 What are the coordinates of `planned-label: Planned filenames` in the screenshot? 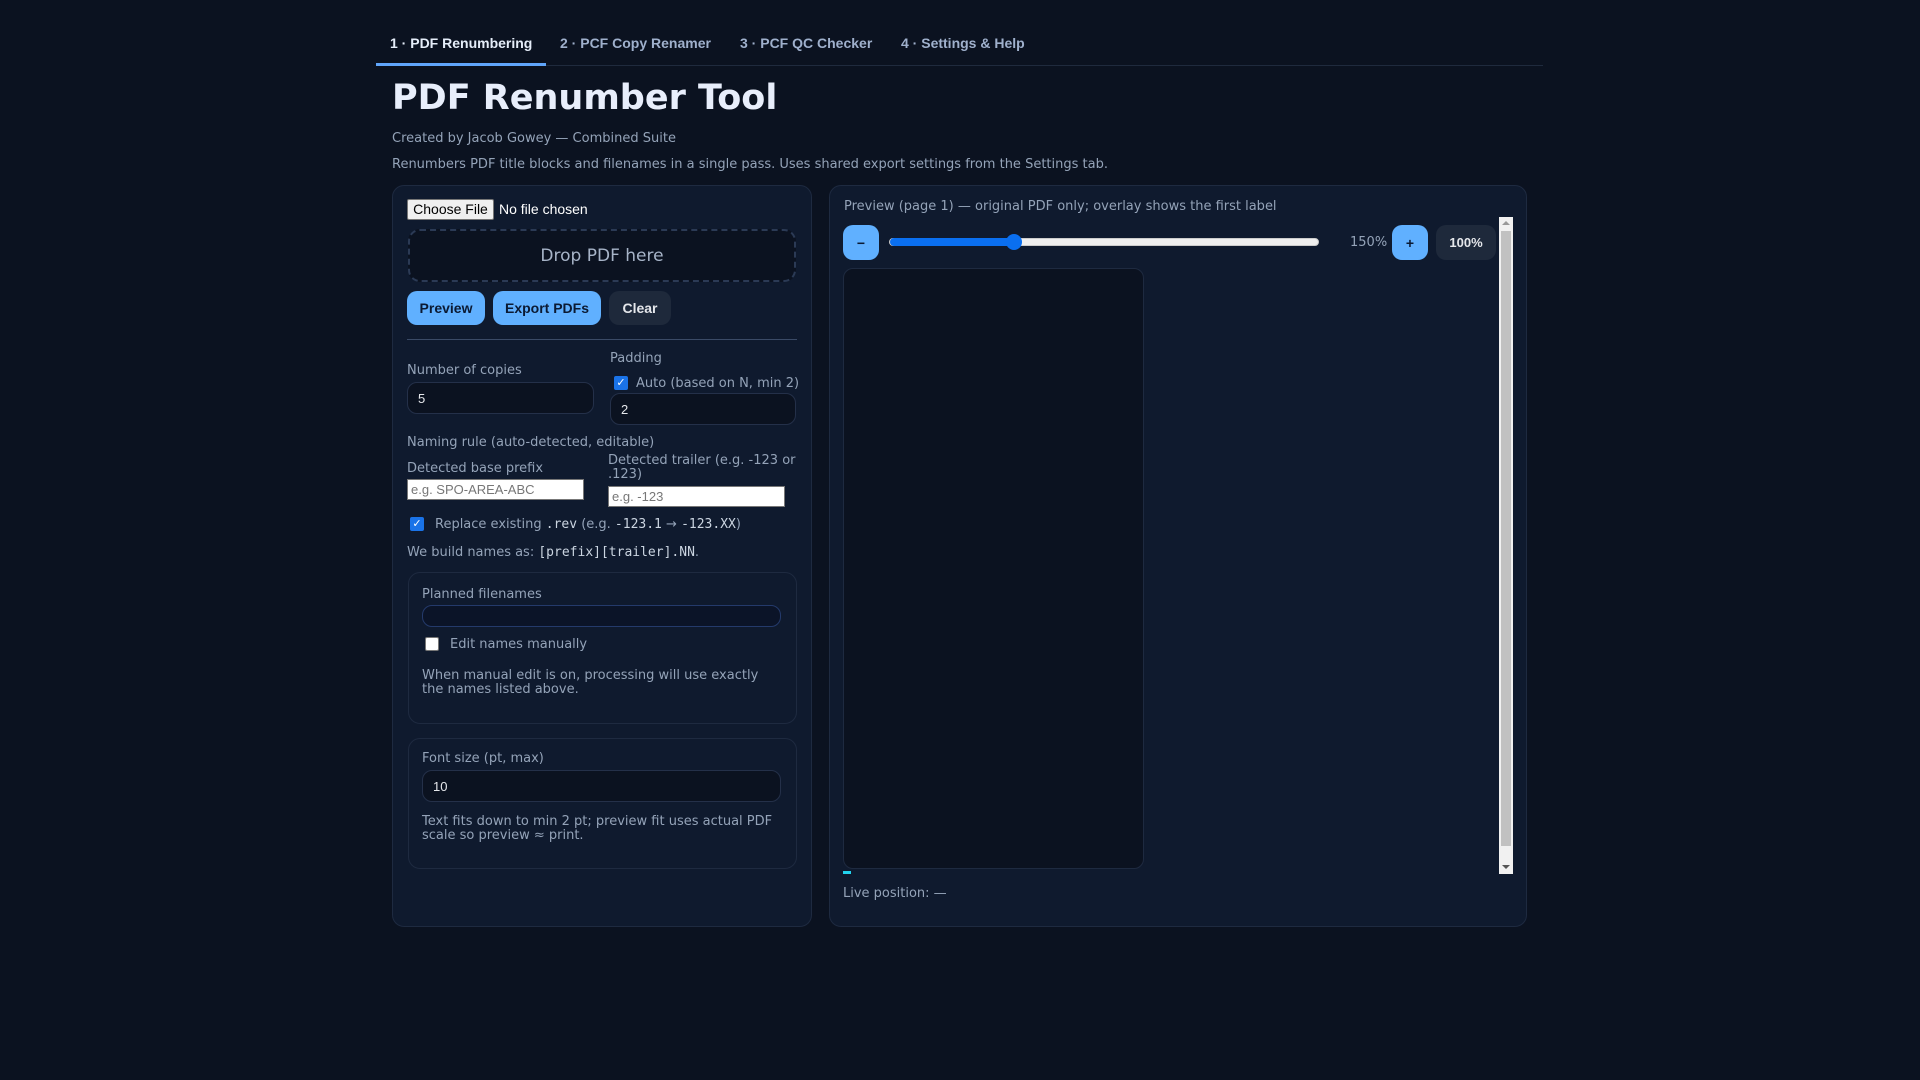 It's located at (482, 594).